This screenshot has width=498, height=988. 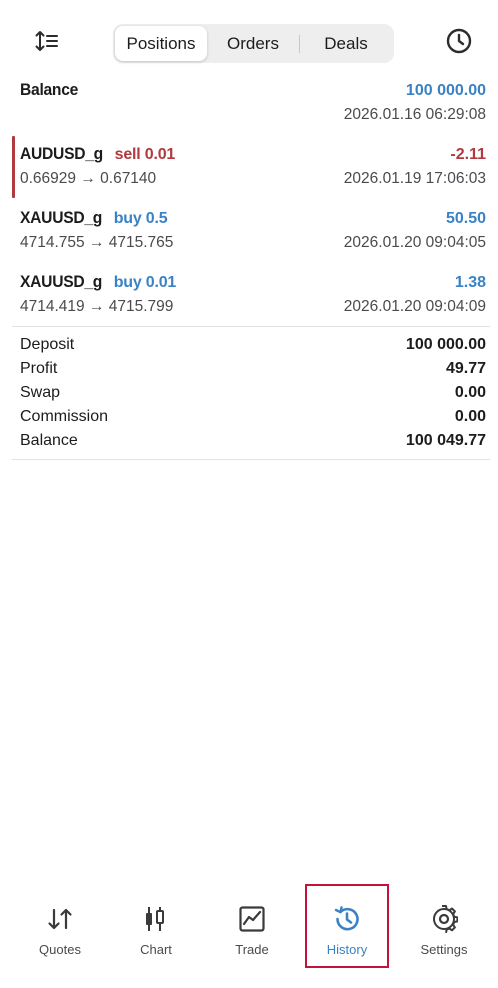 I want to click on deal-time: 2026.01.19 17:06:03, so click(x=414, y=178).